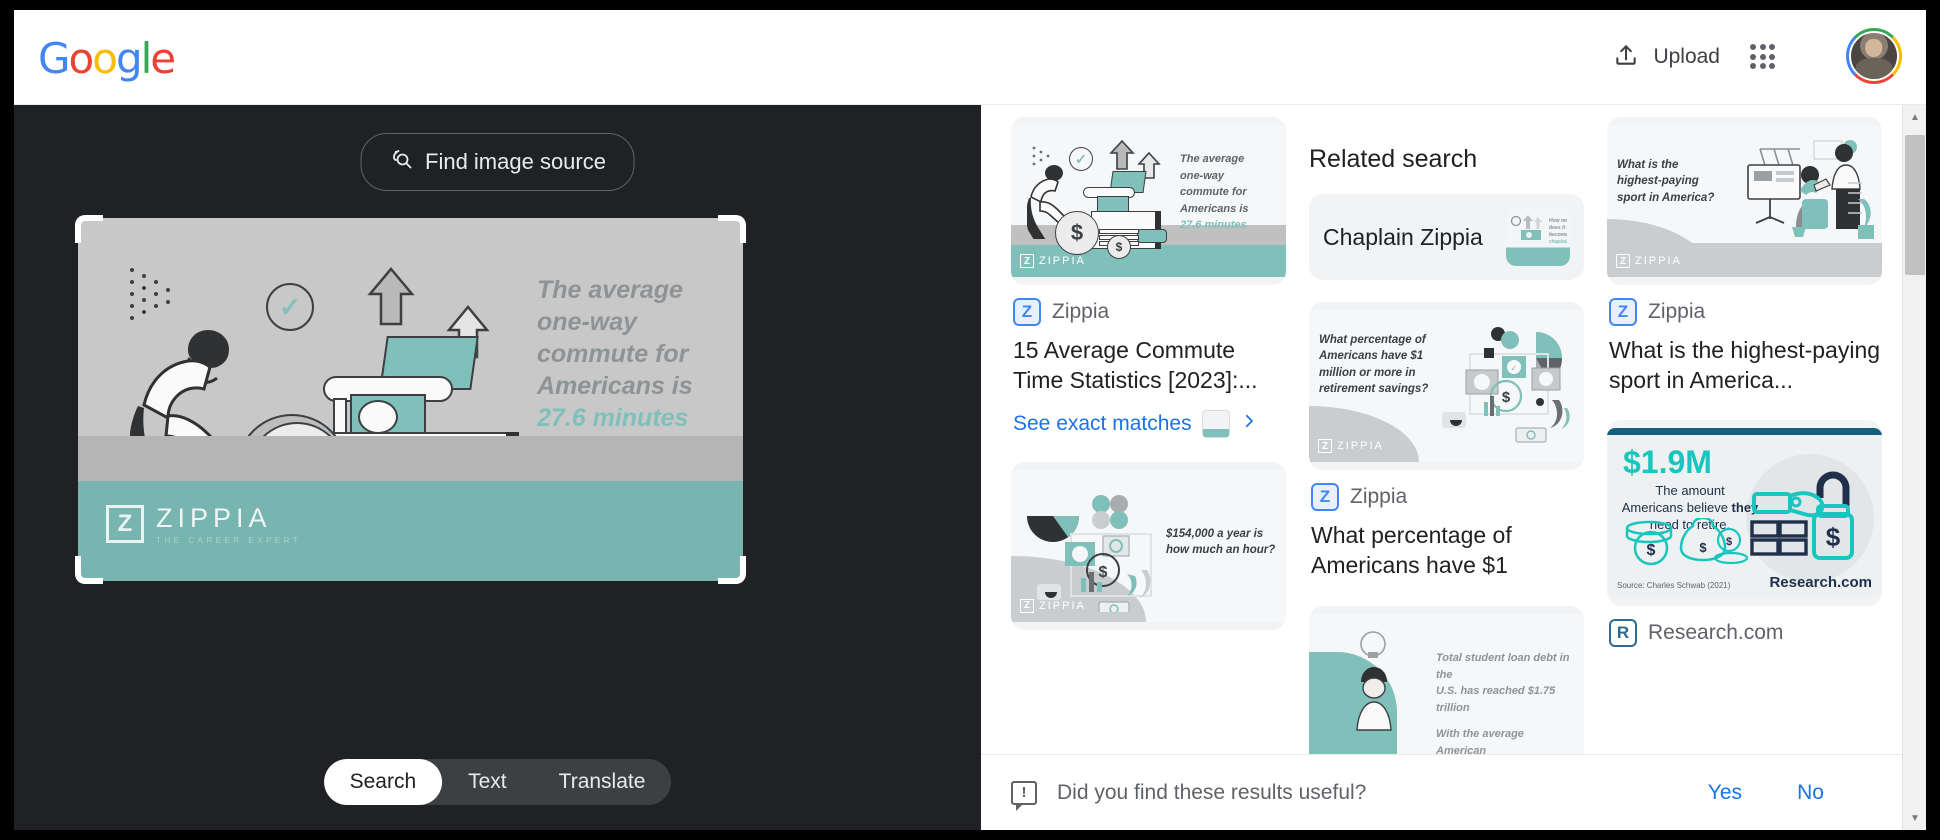  Describe the element at coordinates (1364, 434) in the screenshot. I see `thumb-blob` at that location.